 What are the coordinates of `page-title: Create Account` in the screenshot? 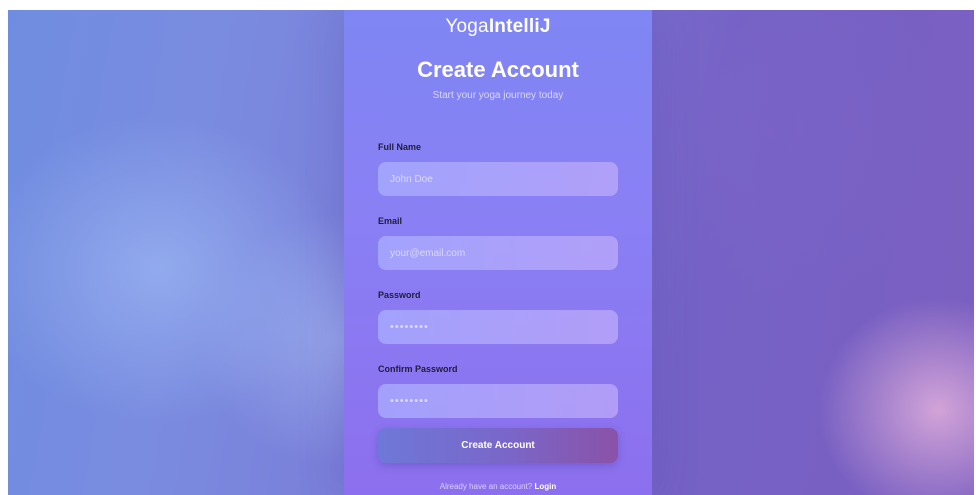 It's located at (498, 69).